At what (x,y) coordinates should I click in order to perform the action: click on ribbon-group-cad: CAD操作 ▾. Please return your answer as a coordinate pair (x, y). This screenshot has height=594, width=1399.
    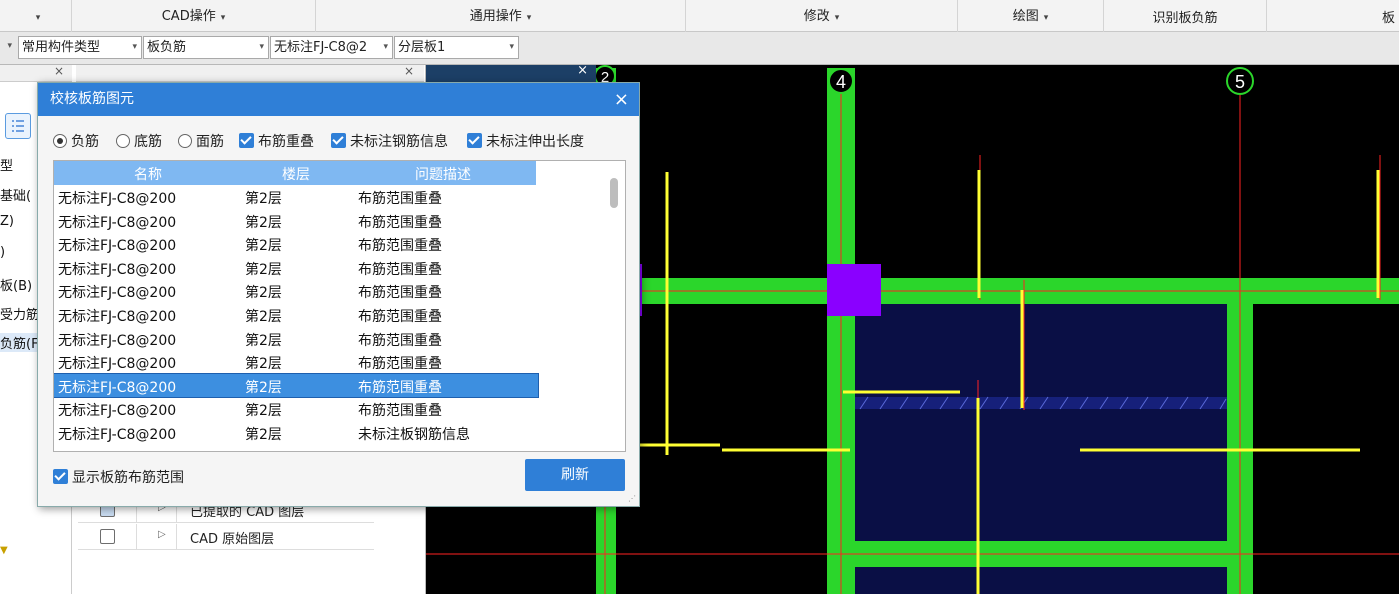
    Looking at the image, I should click on (194, 16).